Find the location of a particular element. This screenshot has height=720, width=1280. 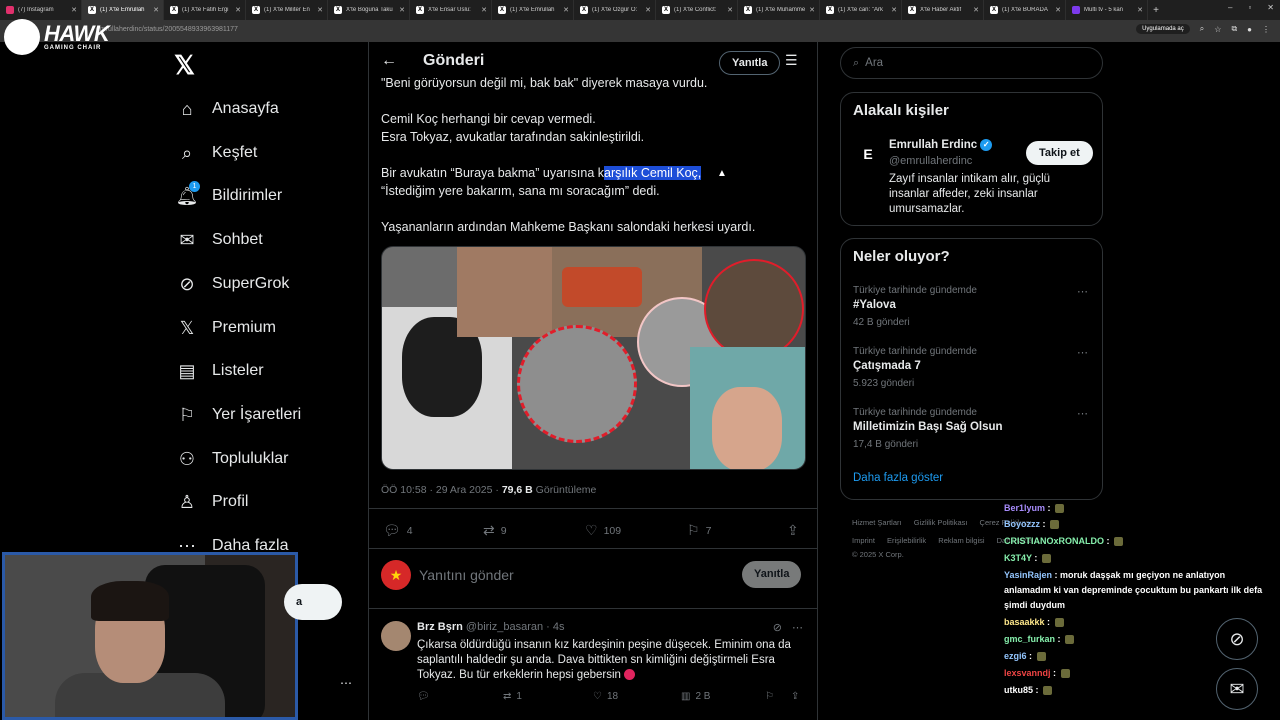

grok-icon: ⊘ is located at coordinates (777, 627).